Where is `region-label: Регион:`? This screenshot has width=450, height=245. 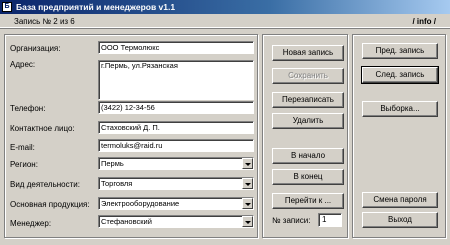
region-label: Регион: is located at coordinates (24, 164).